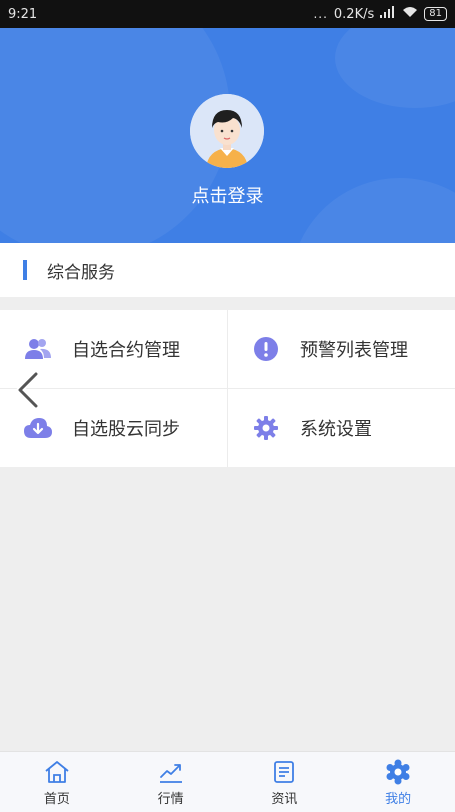 This screenshot has height=812, width=455. Describe the element at coordinates (38, 349) in the screenshot. I see `users-icon` at that location.